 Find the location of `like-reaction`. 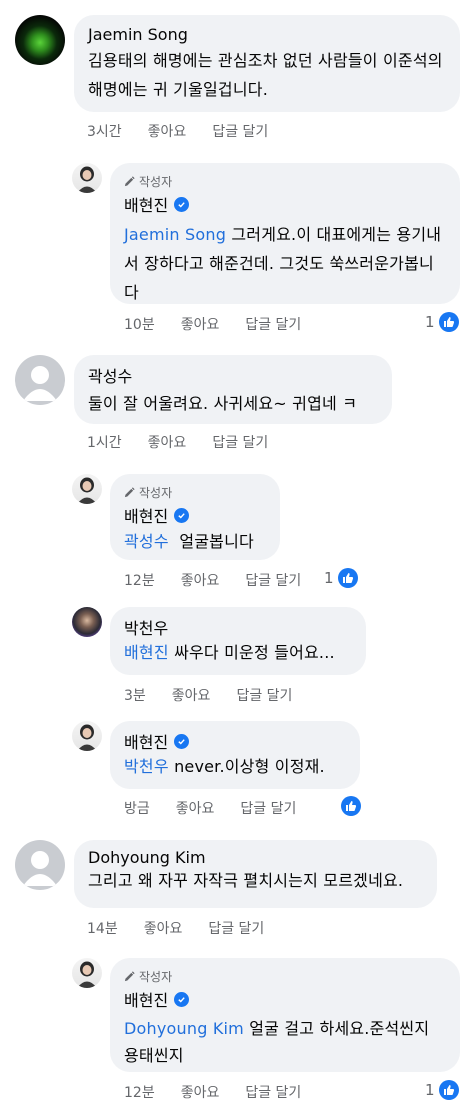

like-reaction is located at coordinates (351, 806).